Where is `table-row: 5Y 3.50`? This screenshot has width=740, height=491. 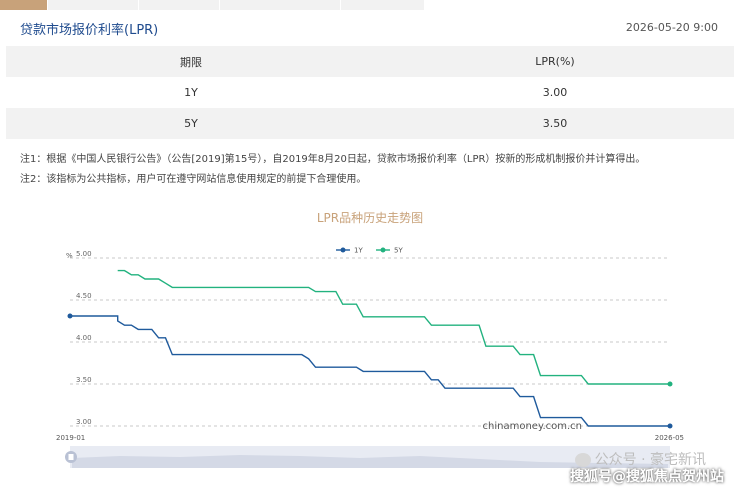 table-row: 5Y 3.50 is located at coordinates (370, 123).